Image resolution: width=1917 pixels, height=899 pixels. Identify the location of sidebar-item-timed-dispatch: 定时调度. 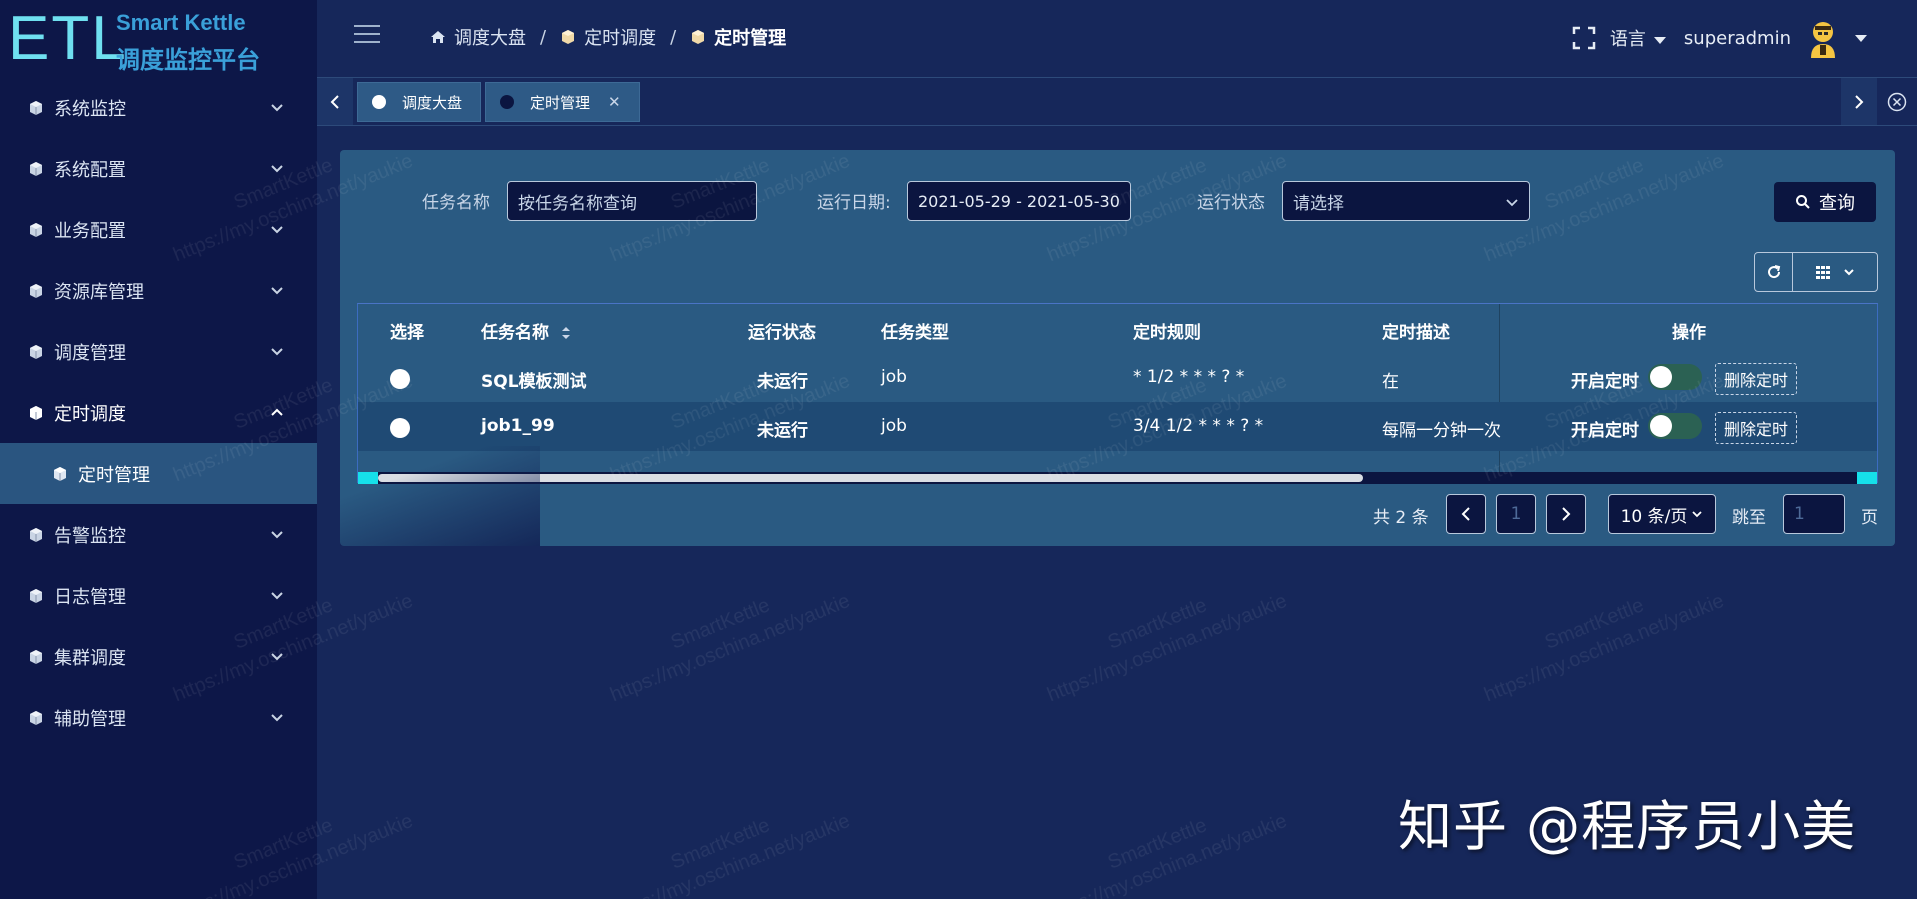
(158, 412).